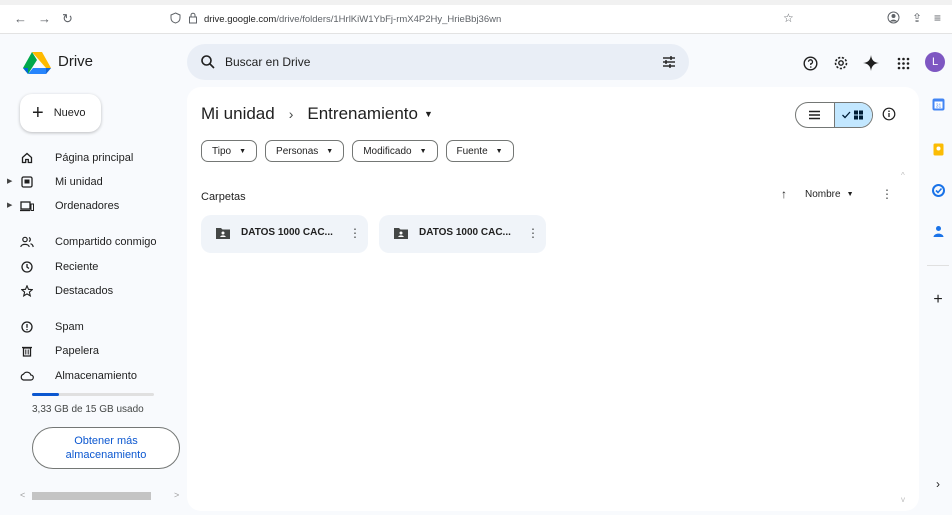 The image size is (952, 515). Describe the element at coordinates (27, 206) in the screenshot. I see `computers-icon` at that location.